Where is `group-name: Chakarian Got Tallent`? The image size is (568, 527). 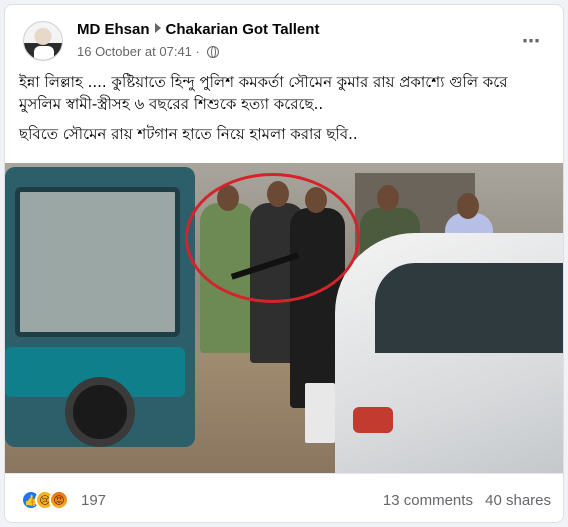
group-name: Chakarian Got Tallent is located at coordinates (243, 29).